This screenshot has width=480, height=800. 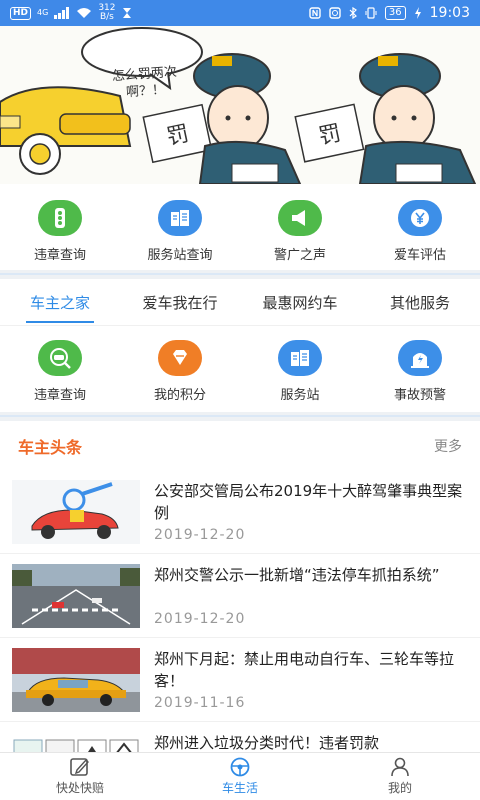 What do you see at coordinates (371, 13) in the screenshot?
I see `vibrate-icon` at bounding box center [371, 13].